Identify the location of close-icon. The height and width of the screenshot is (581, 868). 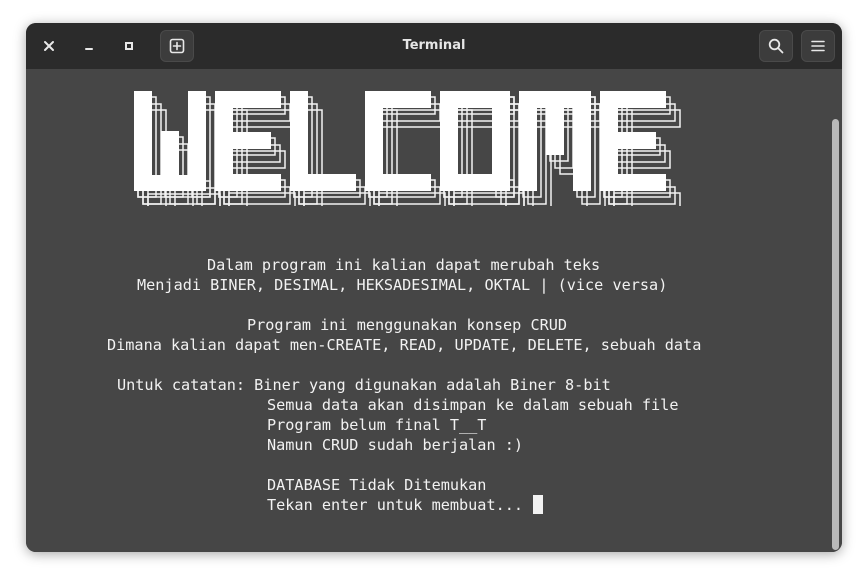
(49, 46).